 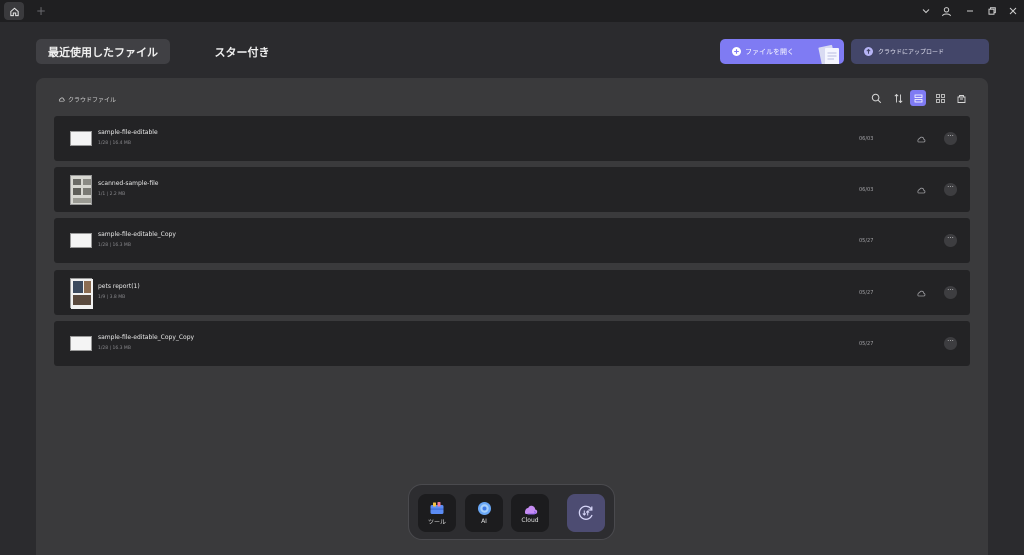 I want to click on breadcrumb: クラウドファイル, so click(x=87, y=99).